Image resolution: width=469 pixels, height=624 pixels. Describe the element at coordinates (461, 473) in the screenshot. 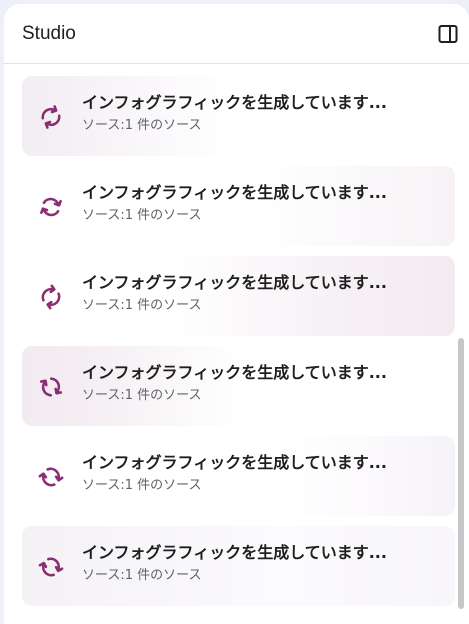

I see `list-scrollbar` at that location.